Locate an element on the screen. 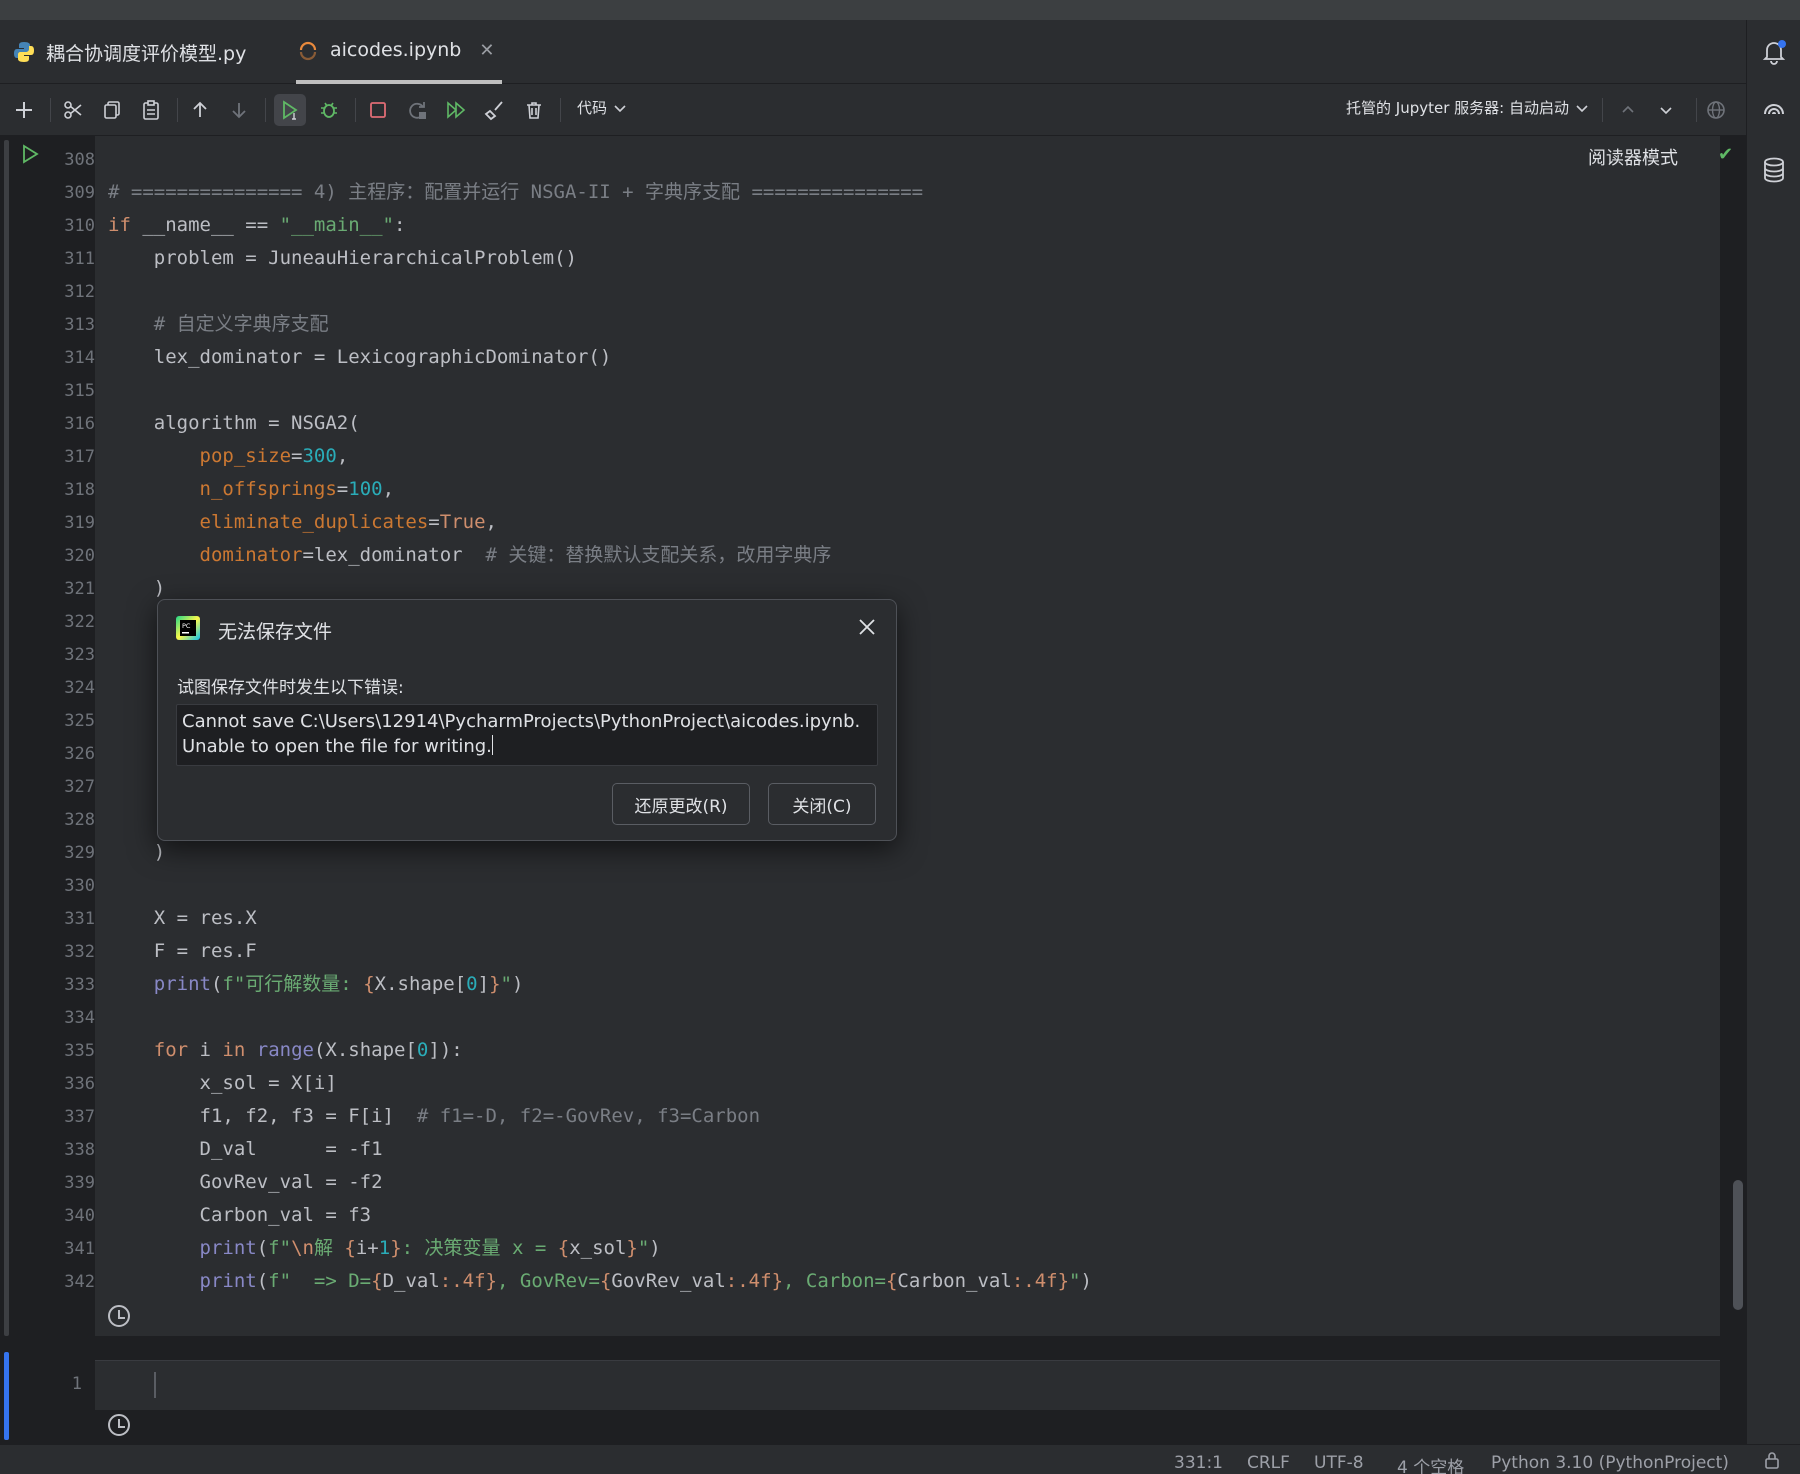  move-cell-down-icon is located at coordinates (239, 110).